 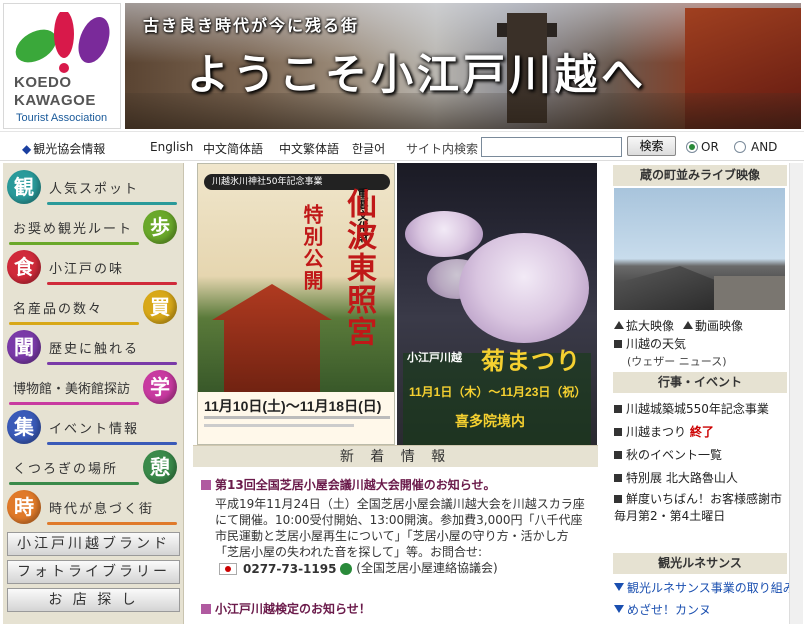 What do you see at coordinates (700, 563) in the screenshot?
I see `renaissance-heading: 観光ルネサンス` at bounding box center [700, 563].